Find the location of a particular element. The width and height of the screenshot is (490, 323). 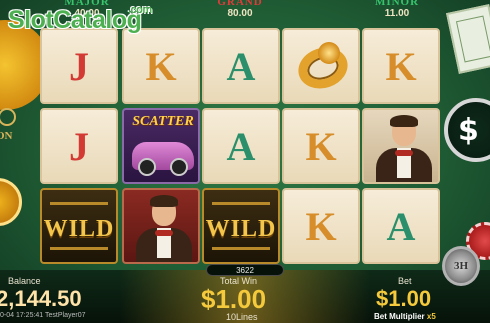

gold-chip-decoration is located at coordinates (11, 202).